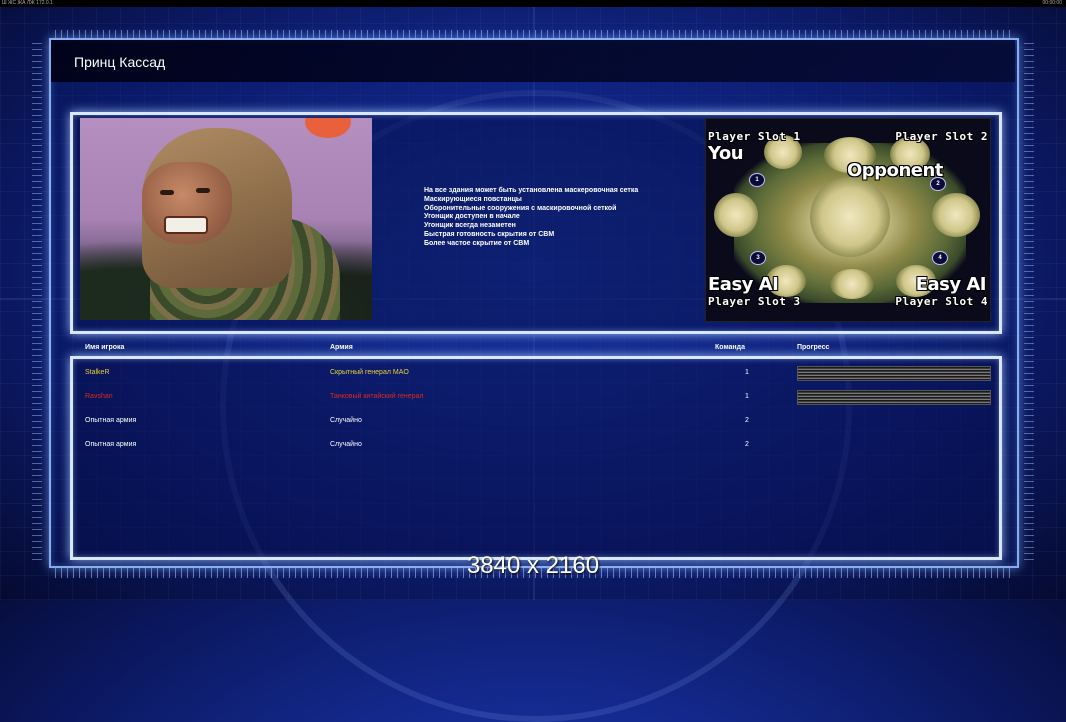  What do you see at coordinates (167, 192) in the screenshot?
I see `portrait-eye-left` at bounding box center [167, 192].